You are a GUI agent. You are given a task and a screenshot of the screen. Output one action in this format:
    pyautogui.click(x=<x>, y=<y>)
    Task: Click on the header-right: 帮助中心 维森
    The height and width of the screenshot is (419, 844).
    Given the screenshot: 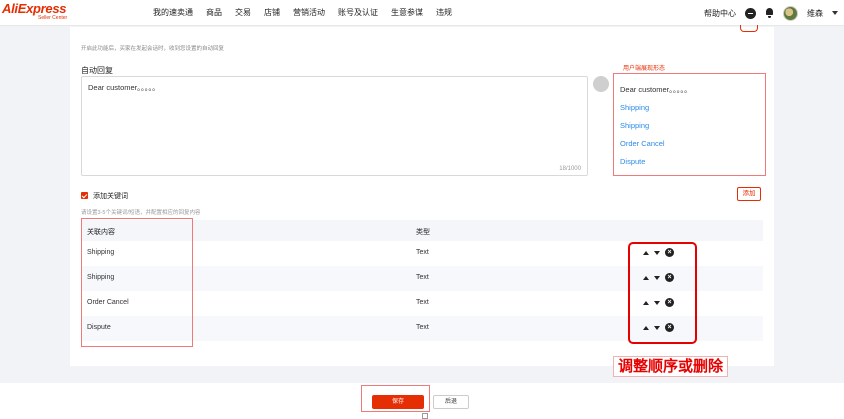 What is the action you would take?
    pyautogui.click(x=771, y=13)
    